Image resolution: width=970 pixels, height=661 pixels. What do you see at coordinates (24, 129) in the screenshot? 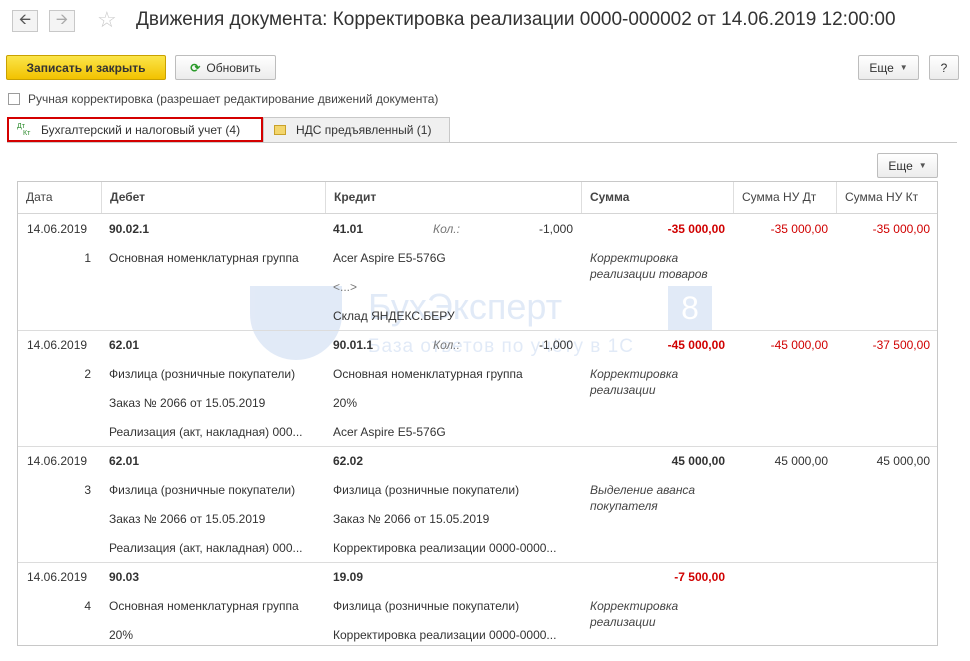
I see `dt-kt-icon: Дт Кт` at bounding box center [24, 129].